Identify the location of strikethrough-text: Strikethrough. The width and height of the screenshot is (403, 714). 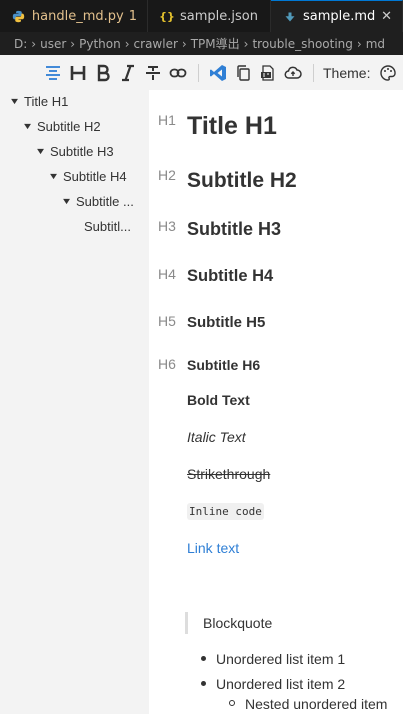
(229, 474).